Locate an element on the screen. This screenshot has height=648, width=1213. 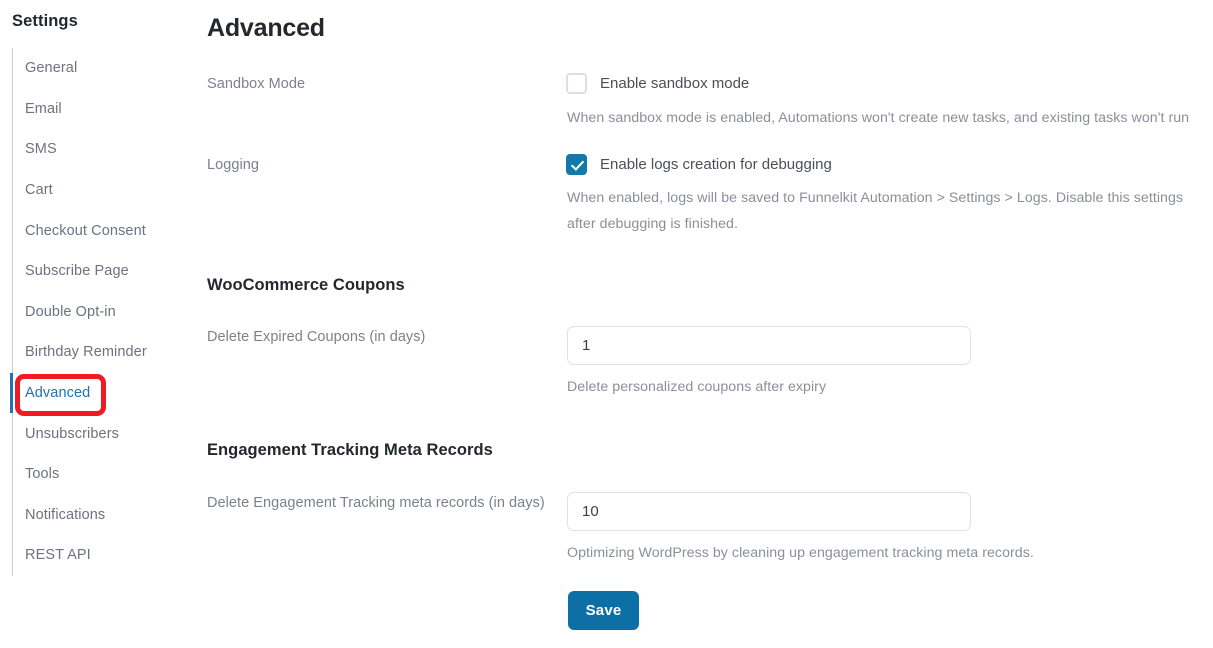
delete-expired-coupons-input is located at coordinates (769, 345).